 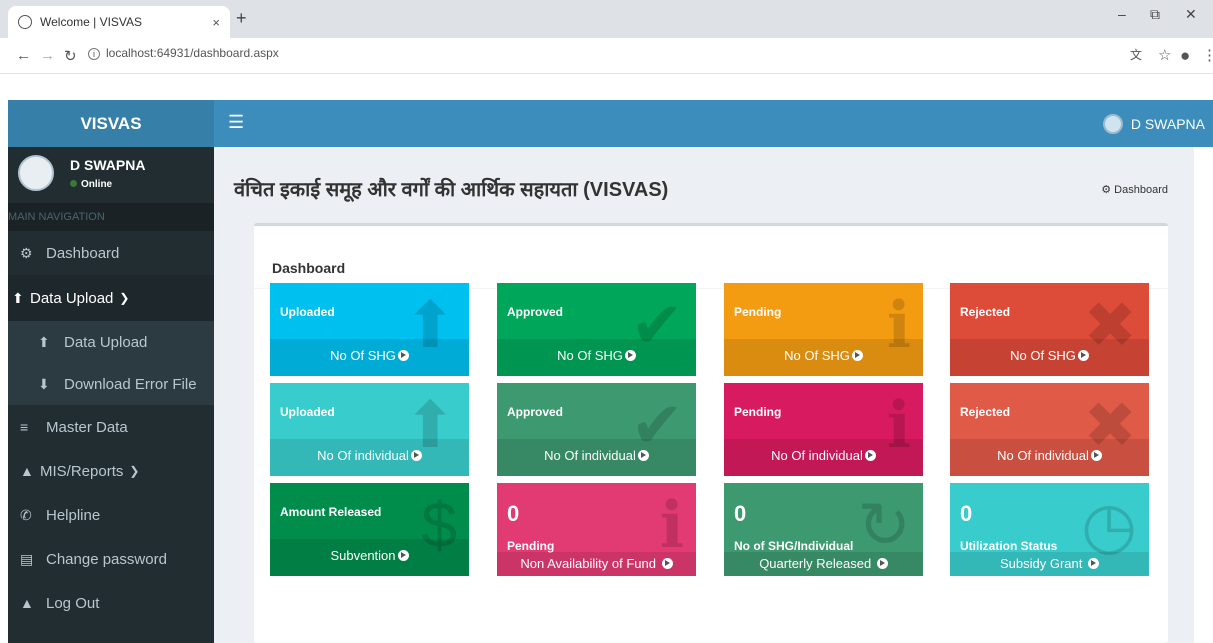 What do you see at coordinates (588, 563) in the screenshot?
I see `tile-footer-label: Non Availability of Fund` at bounding box center [588, 563].